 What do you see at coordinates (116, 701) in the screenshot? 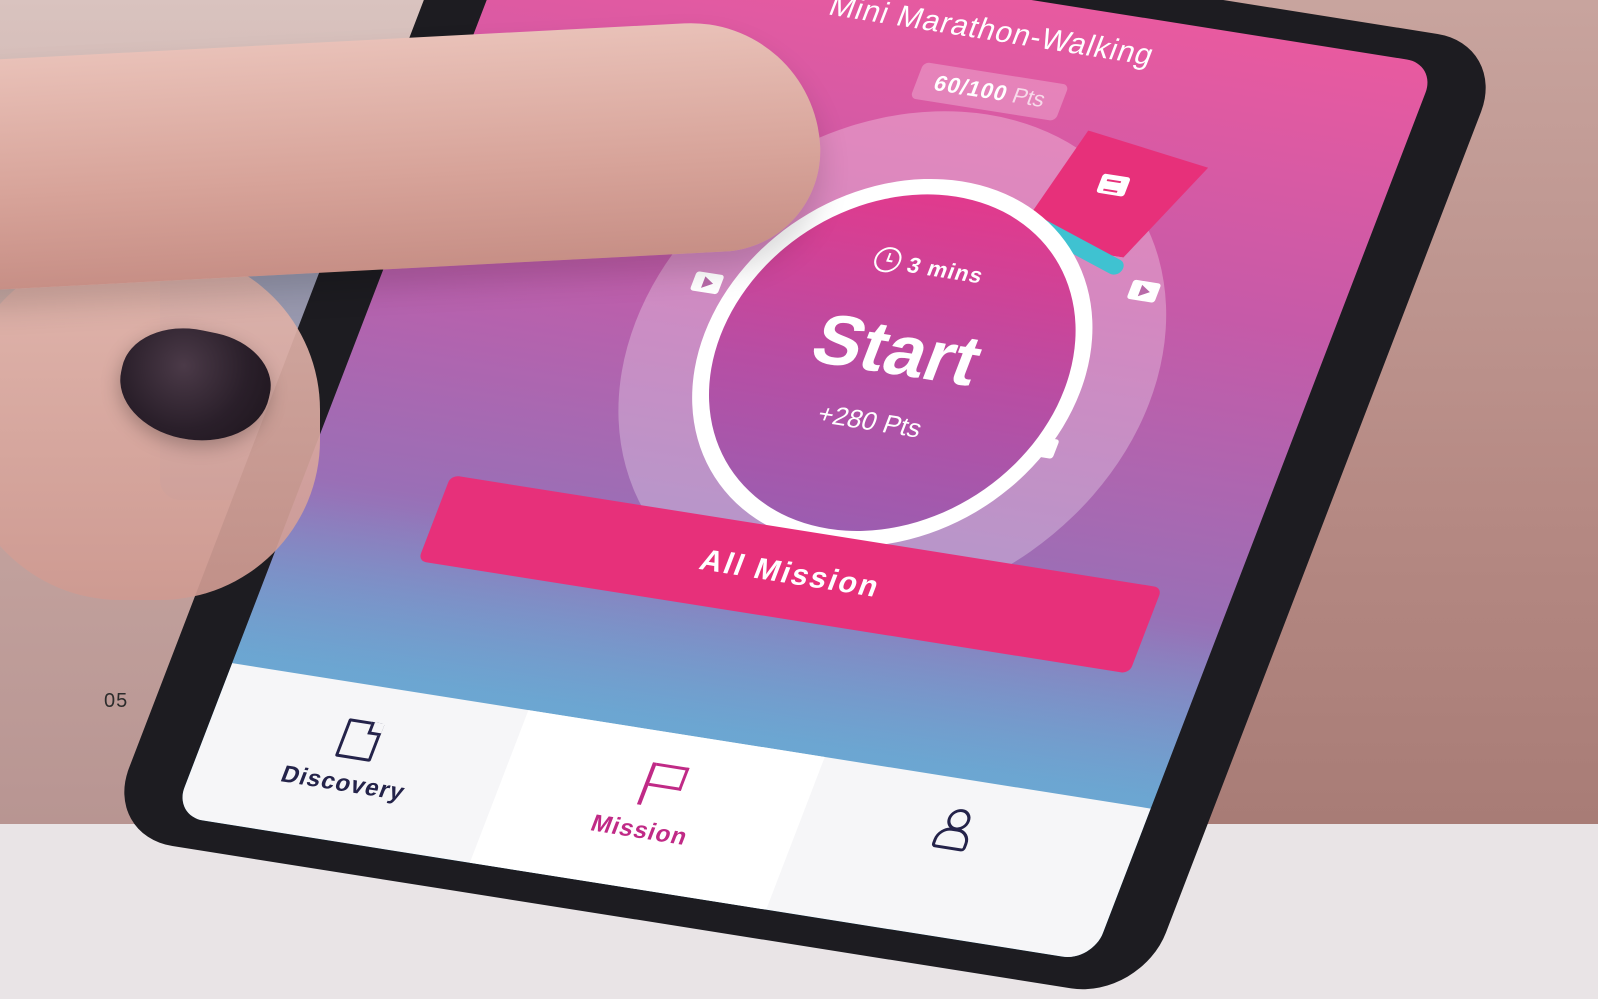
I see `page-number: 05` at bounding box center [116, 701].